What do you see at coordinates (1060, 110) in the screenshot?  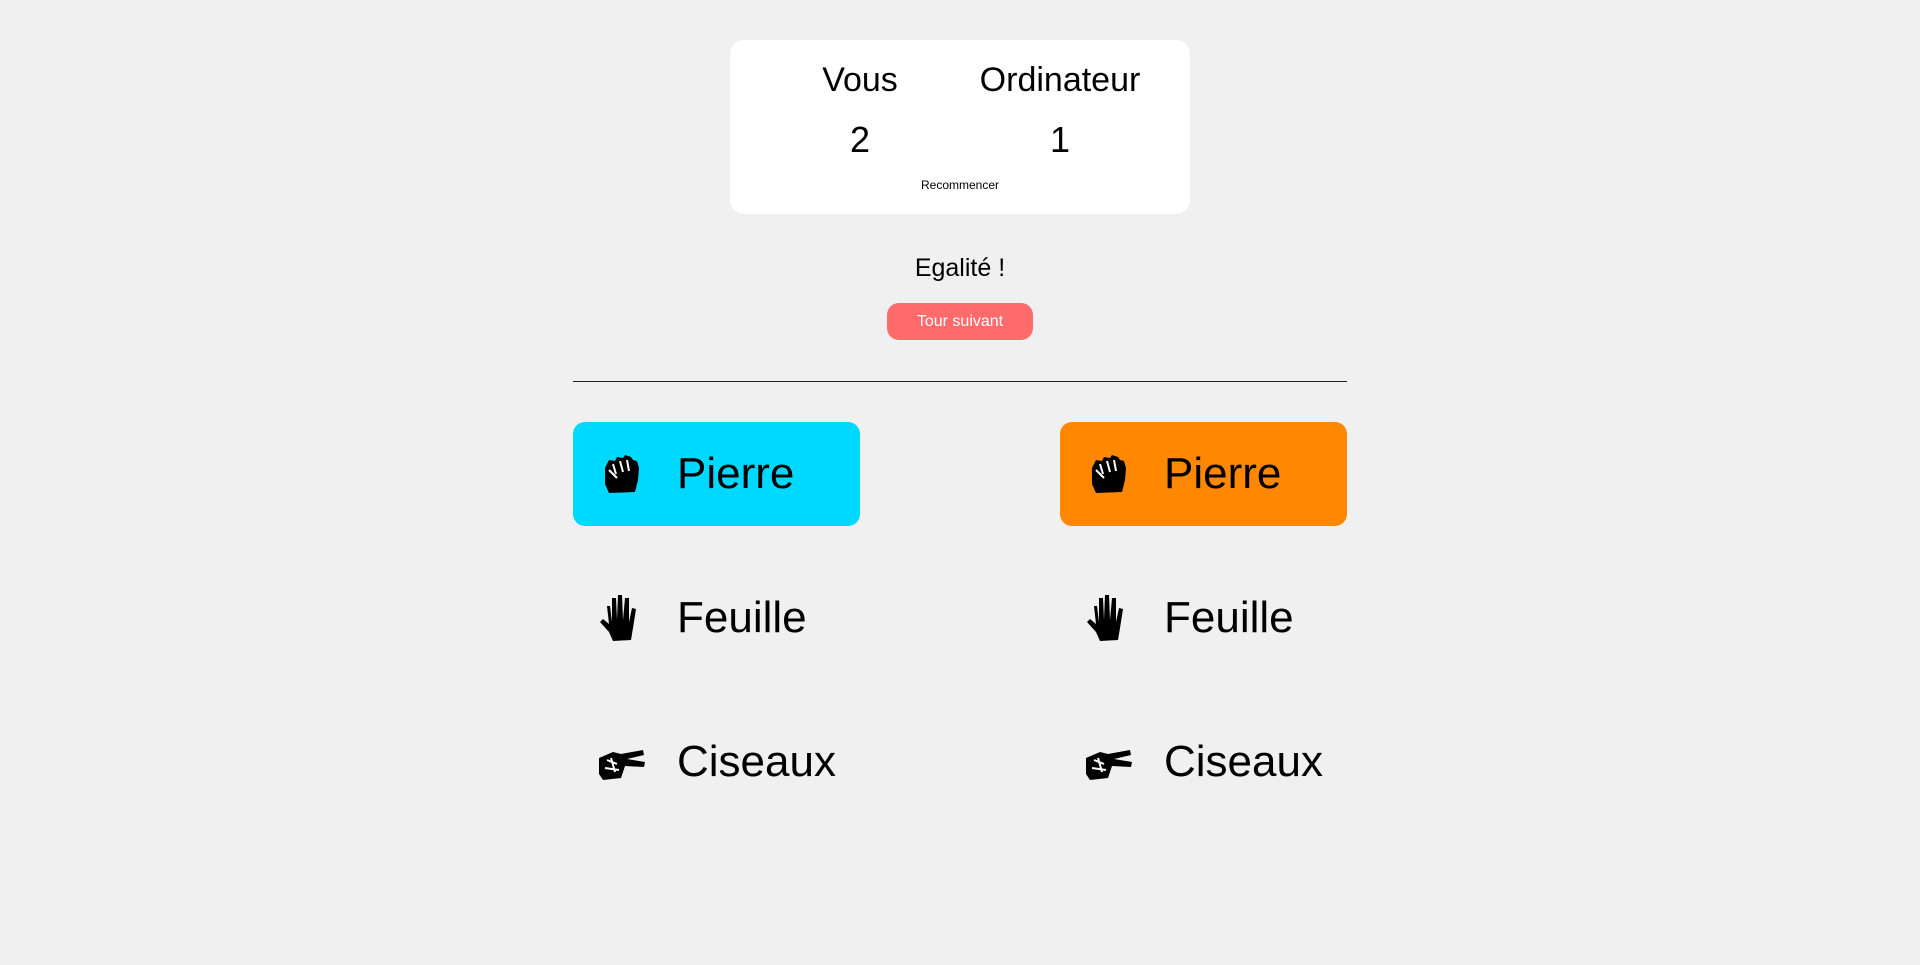 I see `computer-score-column: Ordinateur 1` at bounding box center [1060, 110].